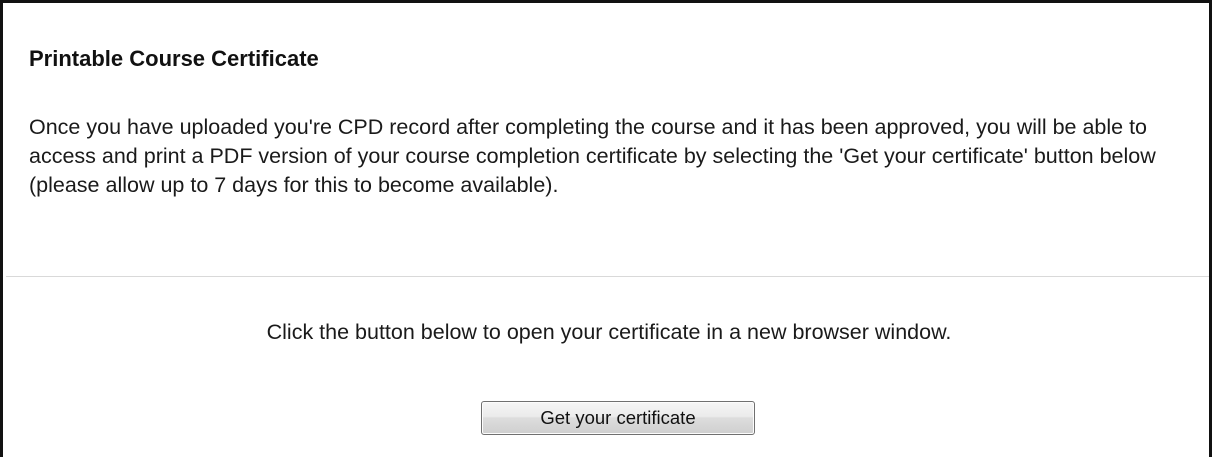 This screenshot has height=457, width=1212. I want to click on section-title: Printable Course Certificate, so click(174, 58).